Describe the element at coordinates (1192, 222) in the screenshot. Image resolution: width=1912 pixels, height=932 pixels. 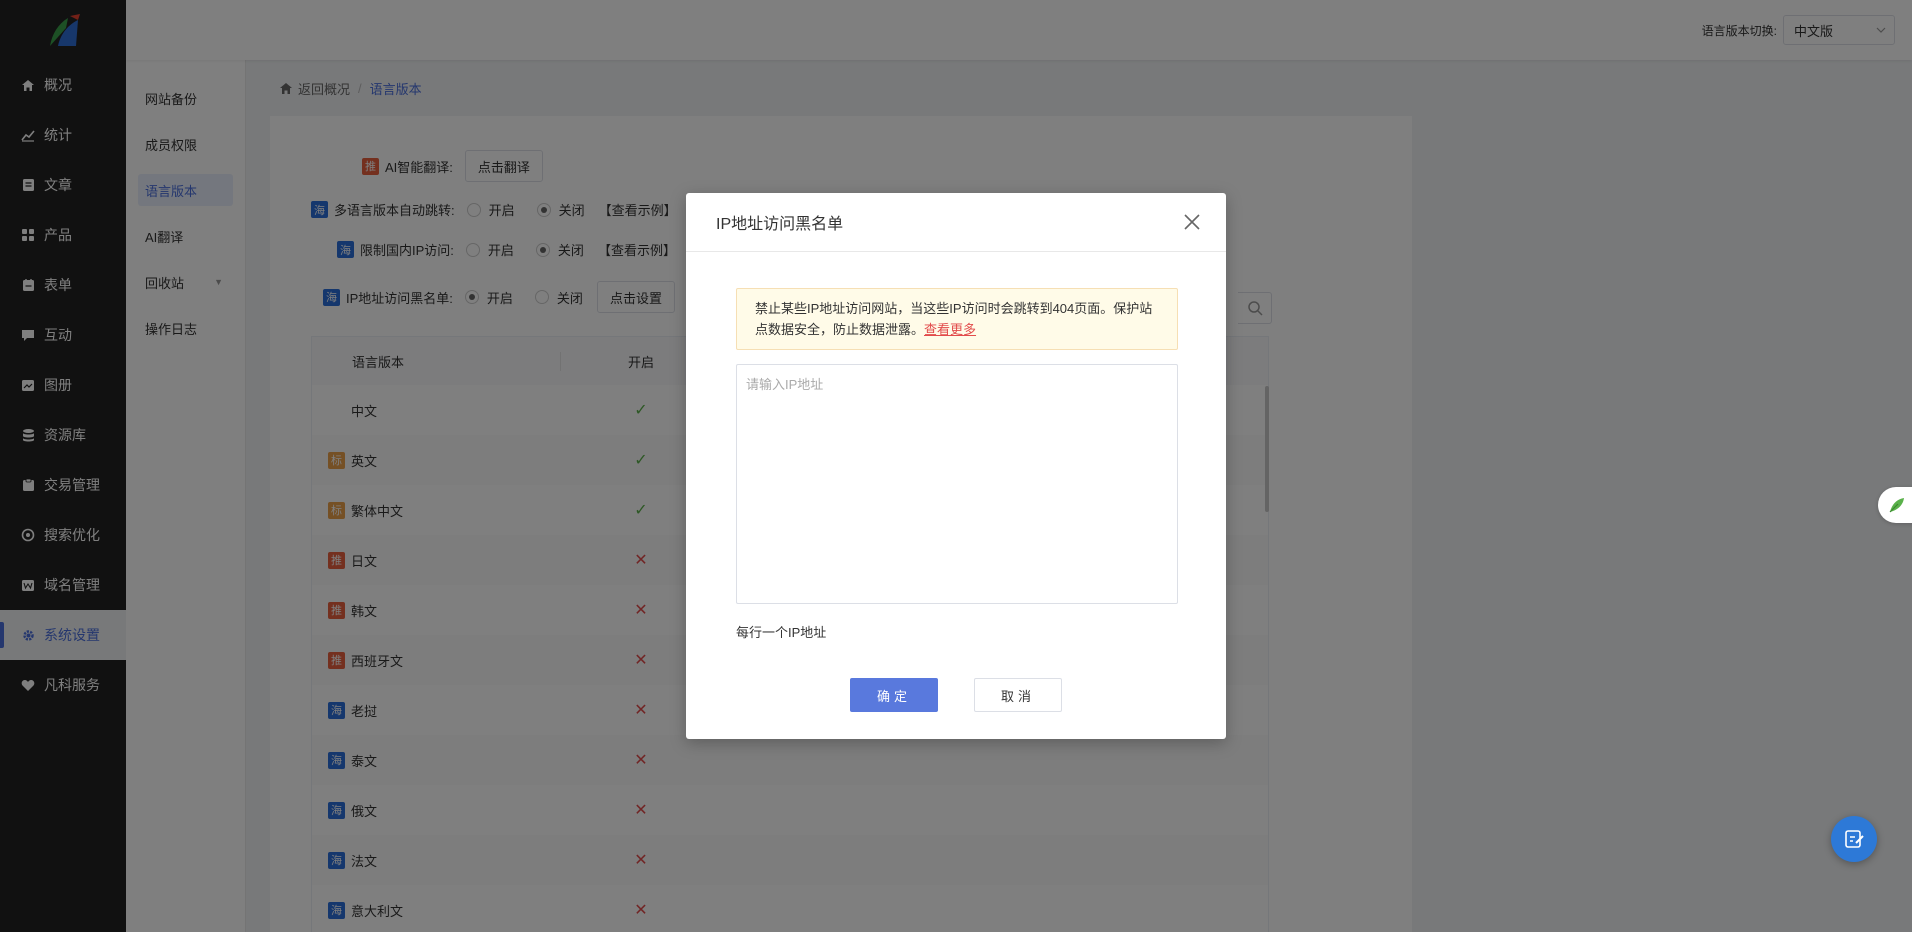
I see `close-icon` at that location.